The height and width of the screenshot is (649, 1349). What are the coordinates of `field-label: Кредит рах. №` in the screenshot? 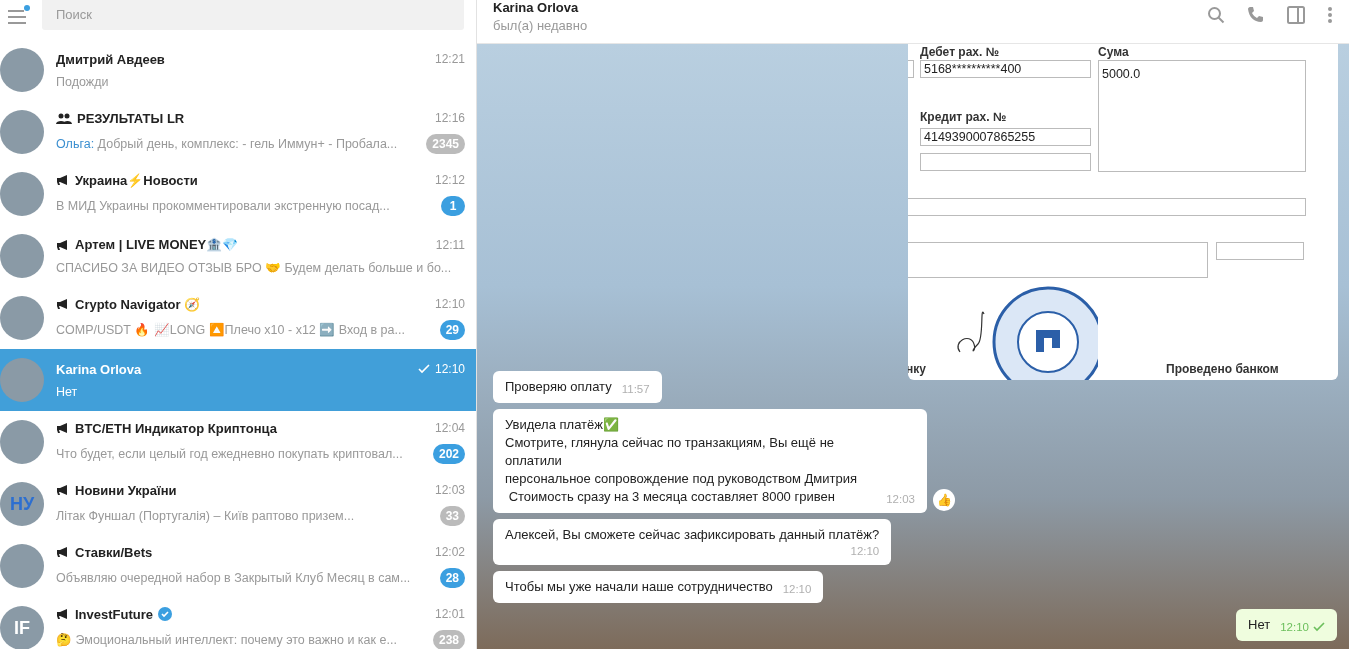 It's located at (963, 117).